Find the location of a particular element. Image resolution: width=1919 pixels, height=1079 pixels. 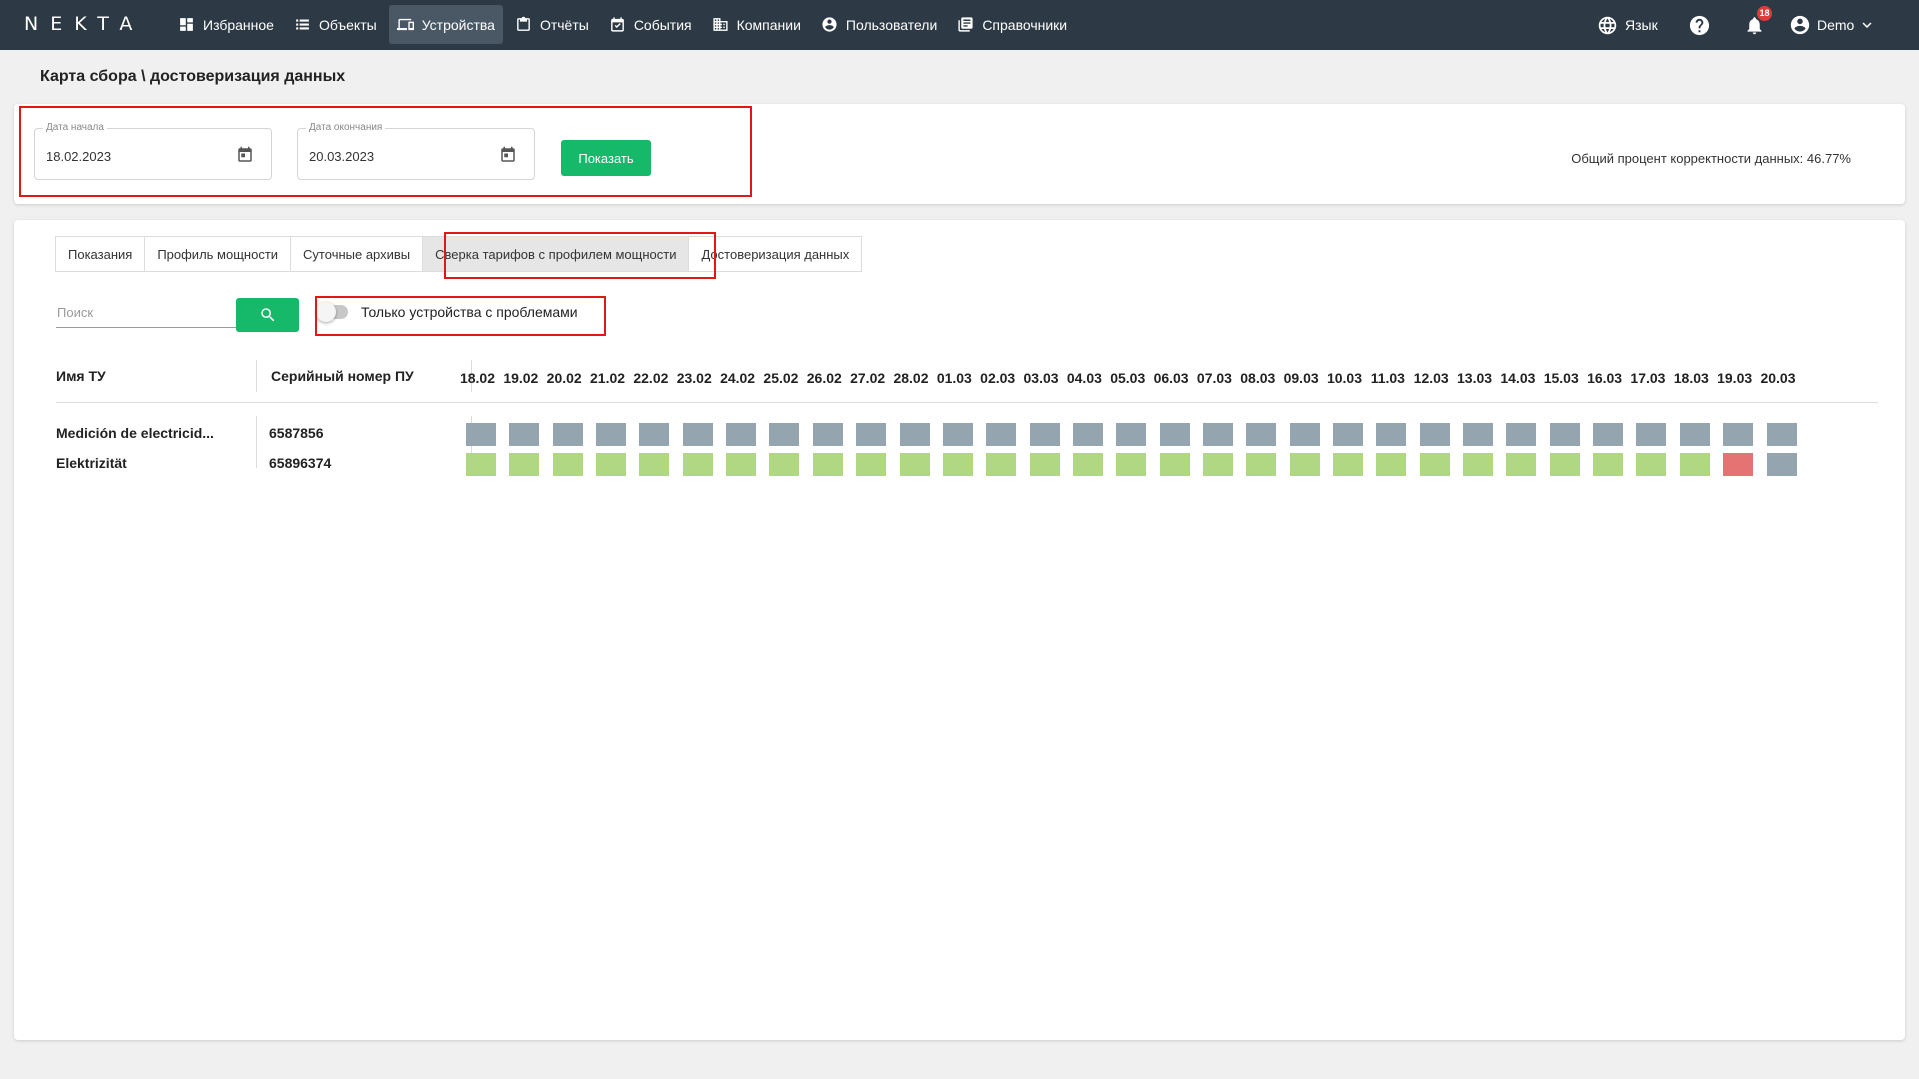

nav-item-label: Отчёты is located at coordinates (564, 24).